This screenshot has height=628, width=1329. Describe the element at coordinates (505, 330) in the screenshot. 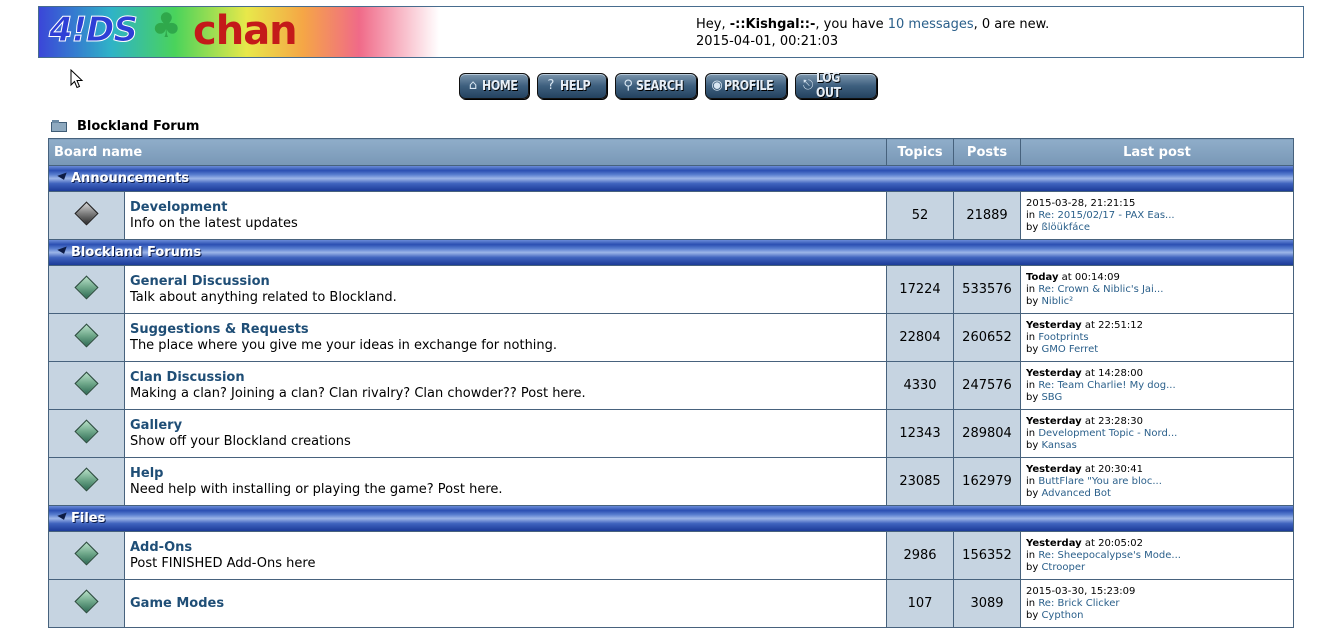

I see `board-name-link: Suggestions & Requests` at that location.